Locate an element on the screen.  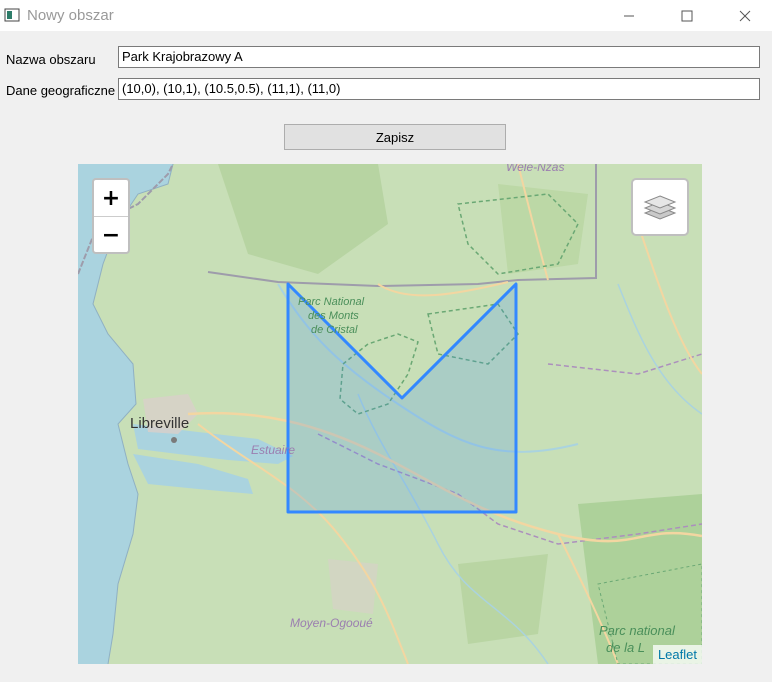
zoom-control: + − is located at coordinates (111, 216).